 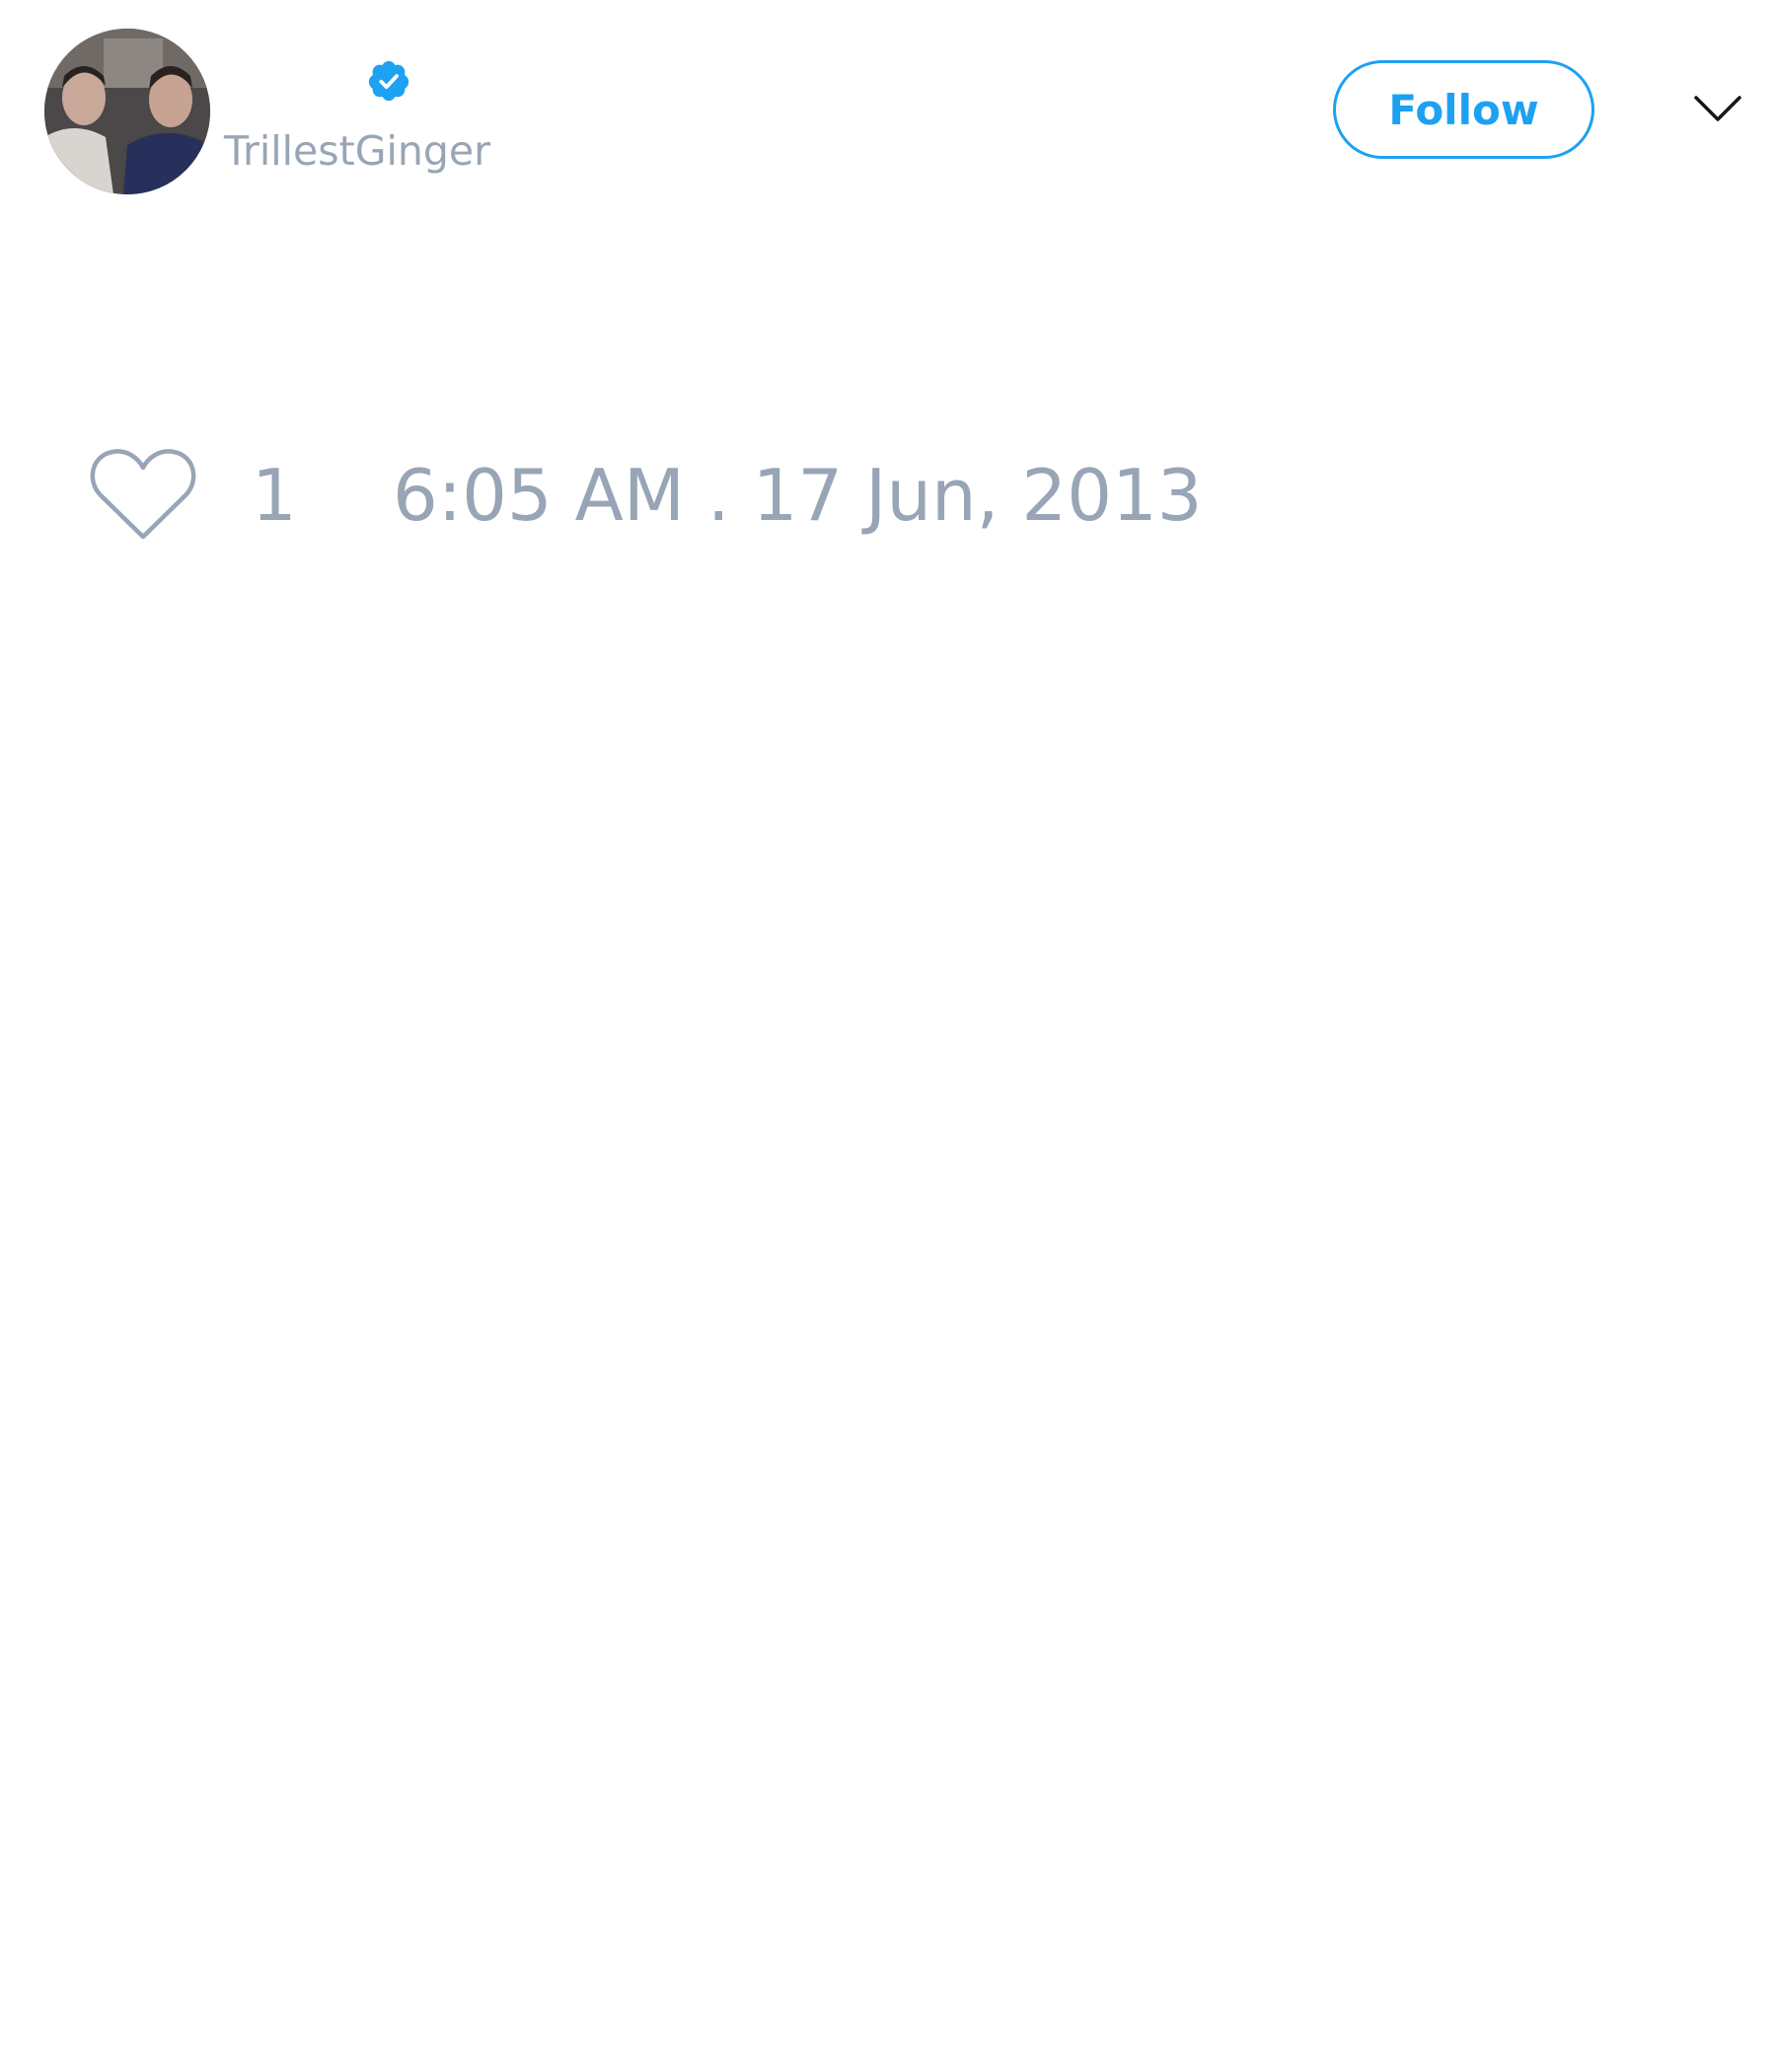 What do you see at coordinates (143, 496) in the screenshot?
I see `heart-icon` at bounding box center [143, 496].